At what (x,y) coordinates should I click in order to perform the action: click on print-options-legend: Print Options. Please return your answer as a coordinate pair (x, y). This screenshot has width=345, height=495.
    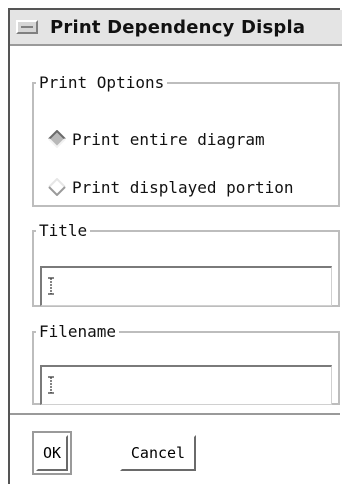
    Looking at the image, I should click on (102, 82).